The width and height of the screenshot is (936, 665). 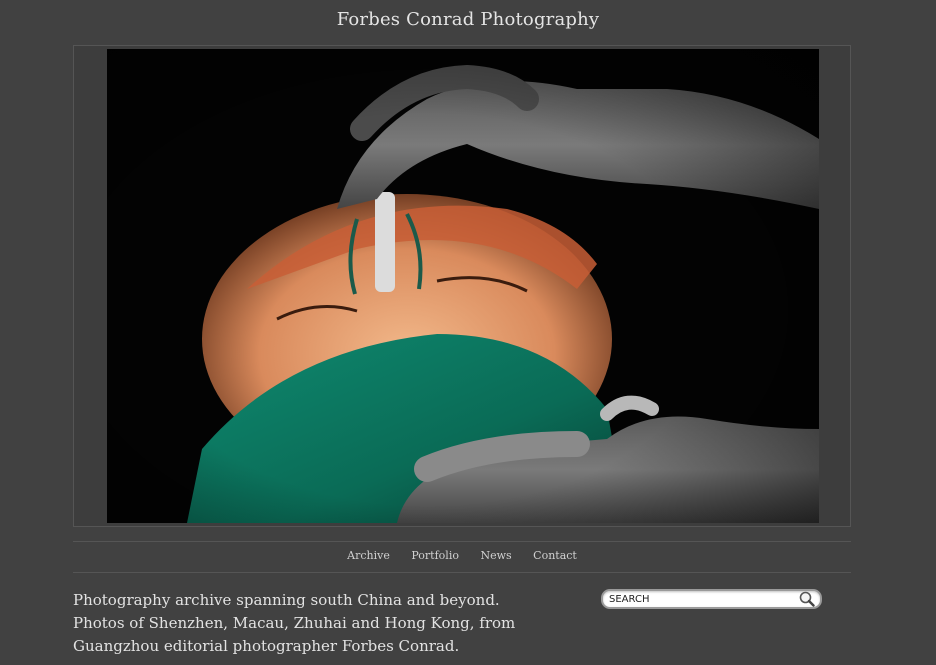 I want to click on search-box, so click(x=711, y=599).